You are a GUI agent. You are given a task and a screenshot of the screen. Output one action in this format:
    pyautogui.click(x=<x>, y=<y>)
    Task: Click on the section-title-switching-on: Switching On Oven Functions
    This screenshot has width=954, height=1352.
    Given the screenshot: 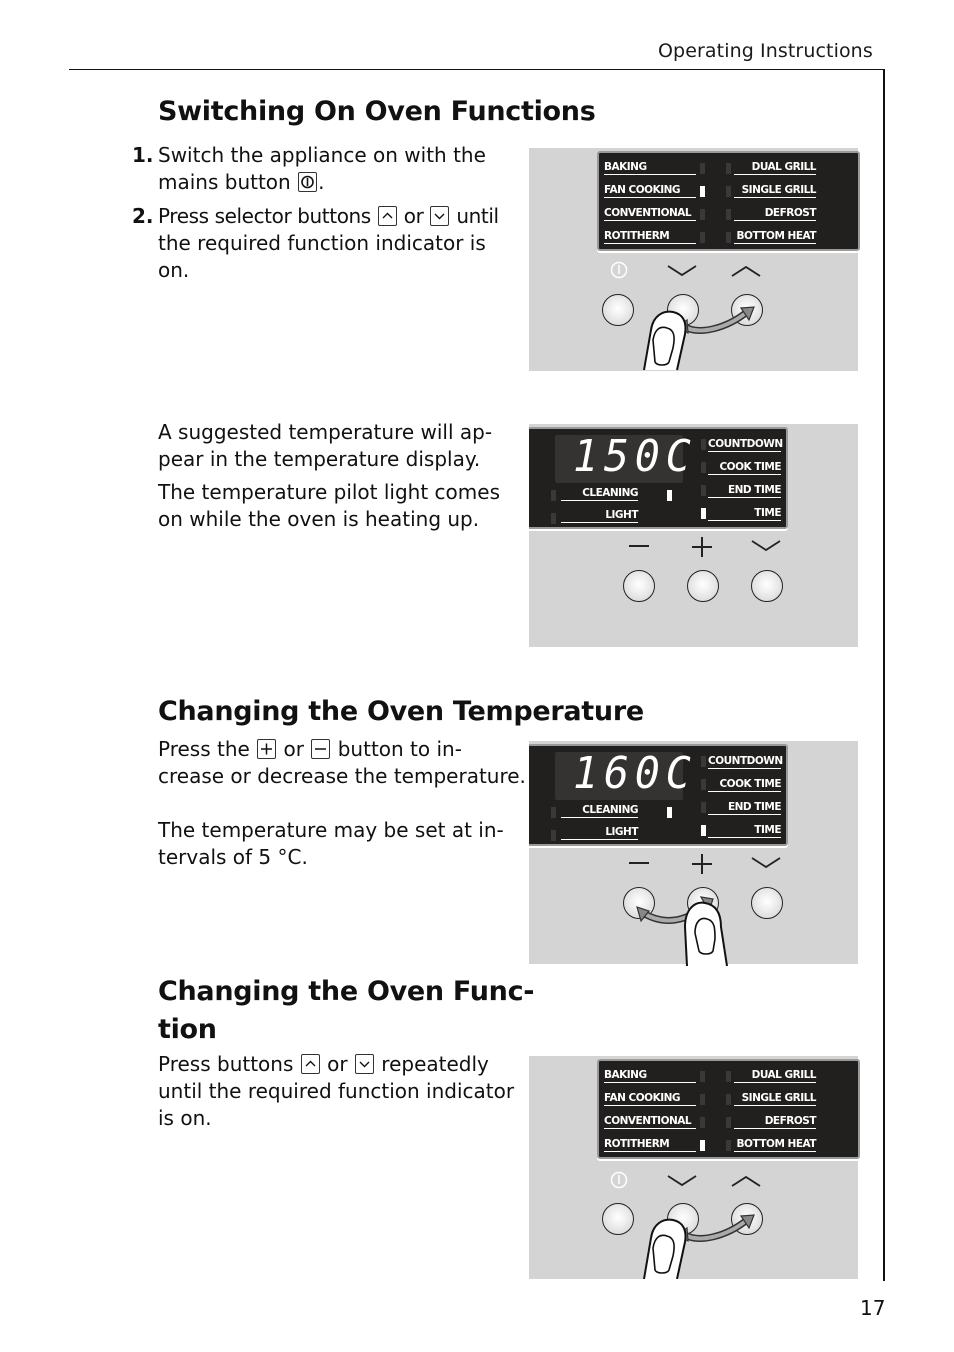 What is the action you would take?
    pyautogui.click(x=377, y=111)
    